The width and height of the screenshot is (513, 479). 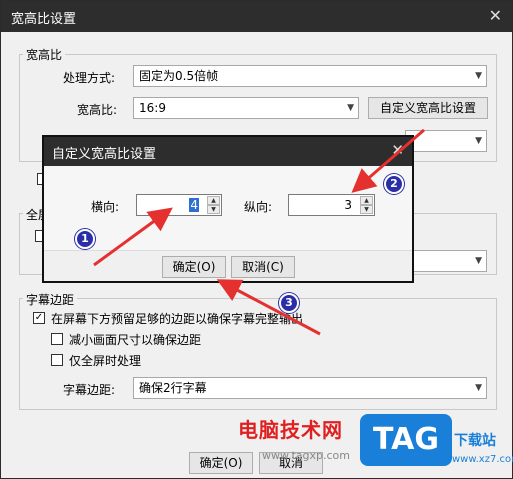 What do you see at coordinates (89, 390) in the screenshot?
I see `margin-label: 字幕边距:` at bounding box center [89, 390].